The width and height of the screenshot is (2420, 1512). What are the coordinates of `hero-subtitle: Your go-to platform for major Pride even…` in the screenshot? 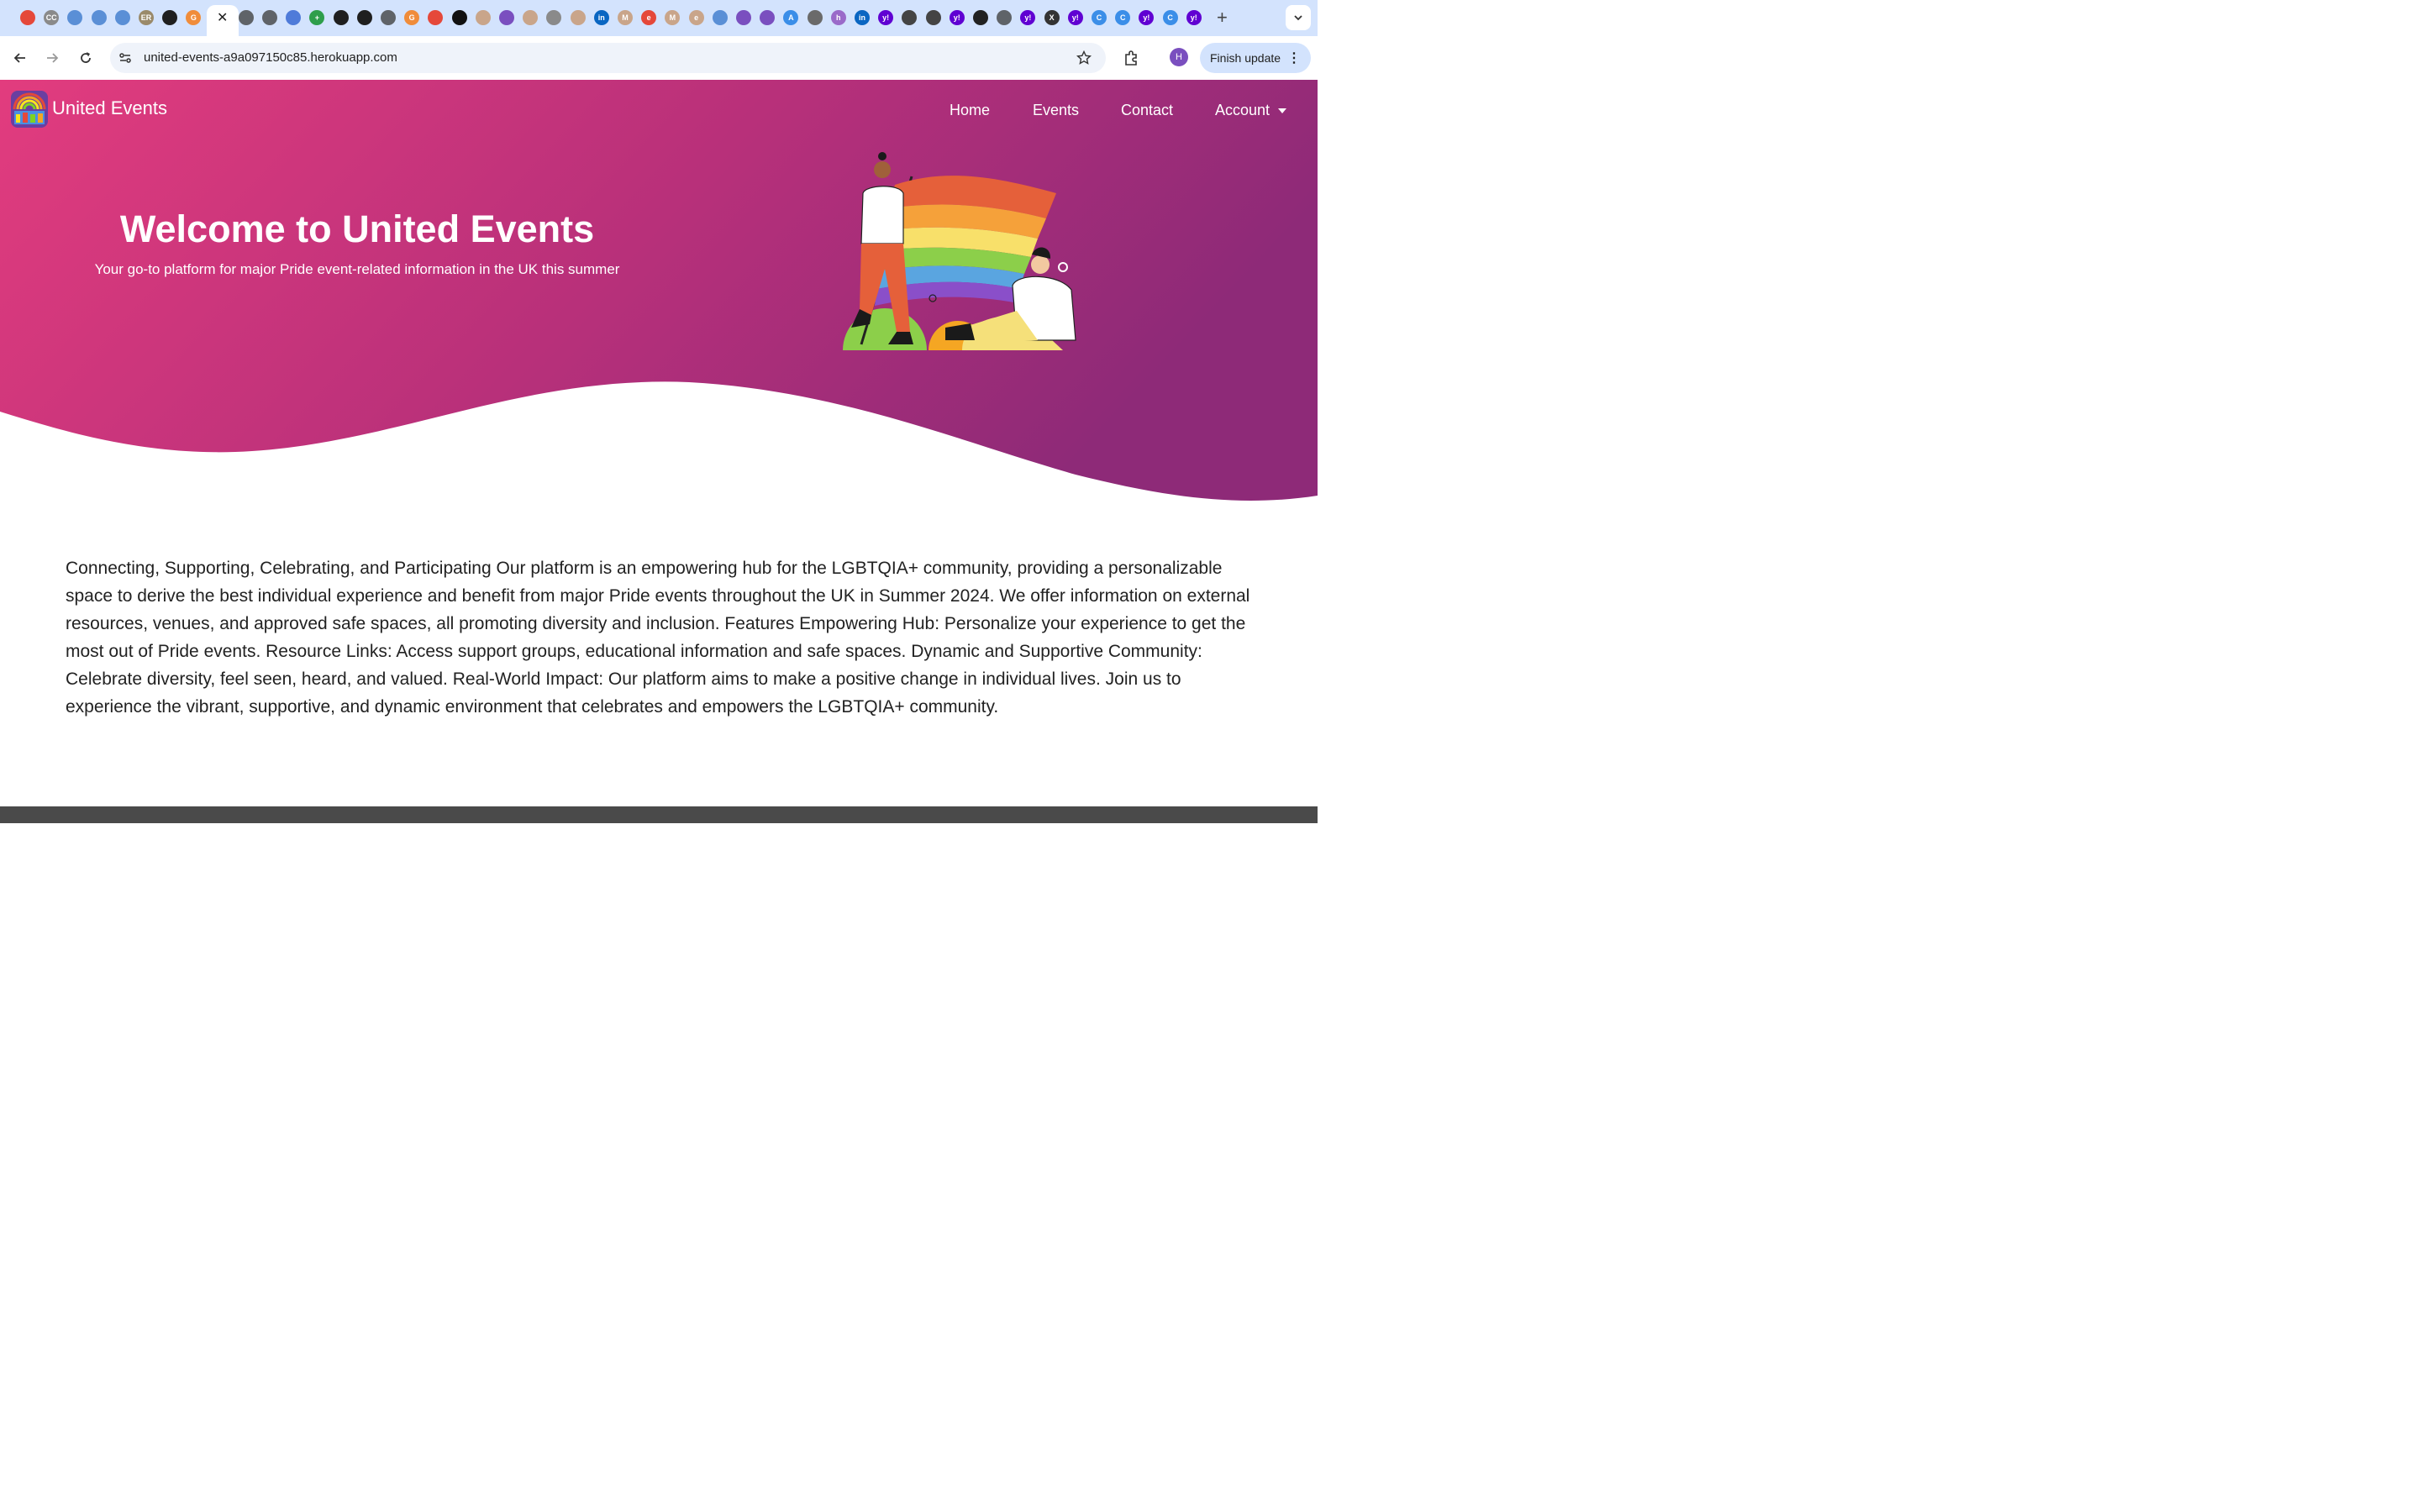 It's located at (357, 269).